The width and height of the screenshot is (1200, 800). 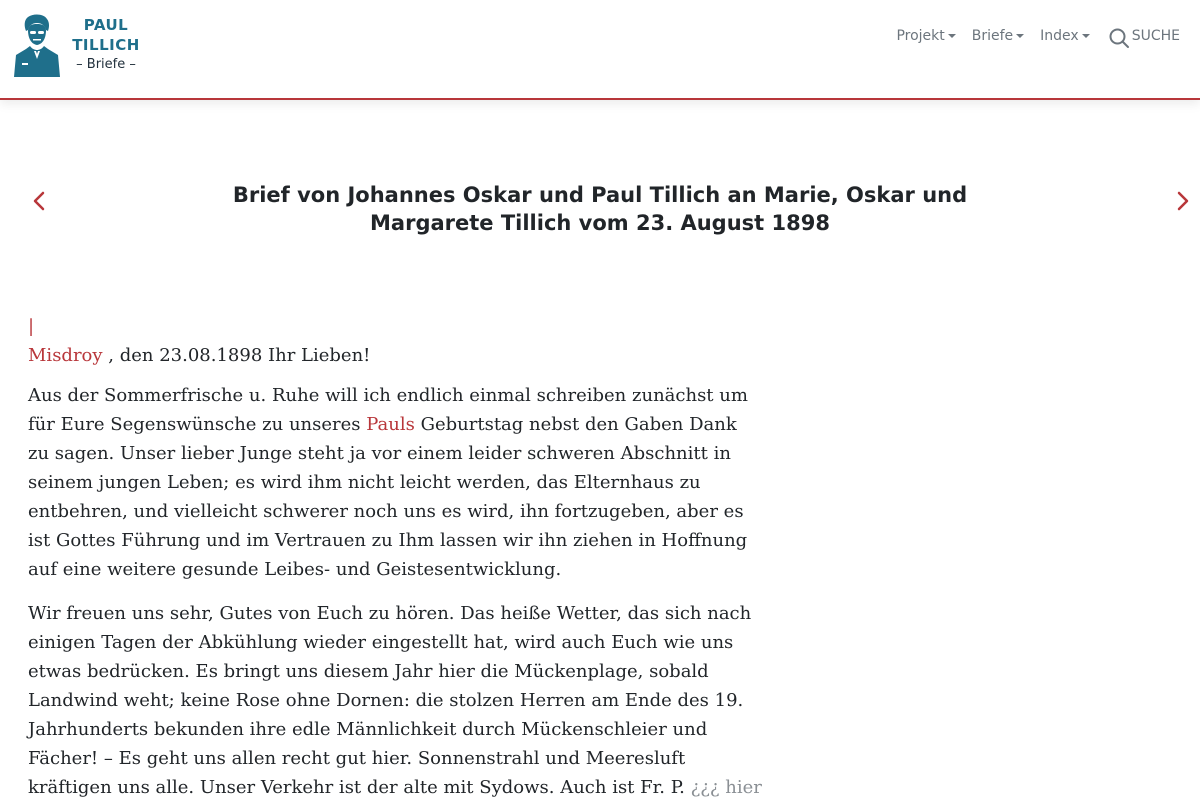 What do you see at coordinates (1030, 36) in the screenshot?
I see `main-nav: Projekt Briefe Index SUCHE` at bounding box center [1030, 36].